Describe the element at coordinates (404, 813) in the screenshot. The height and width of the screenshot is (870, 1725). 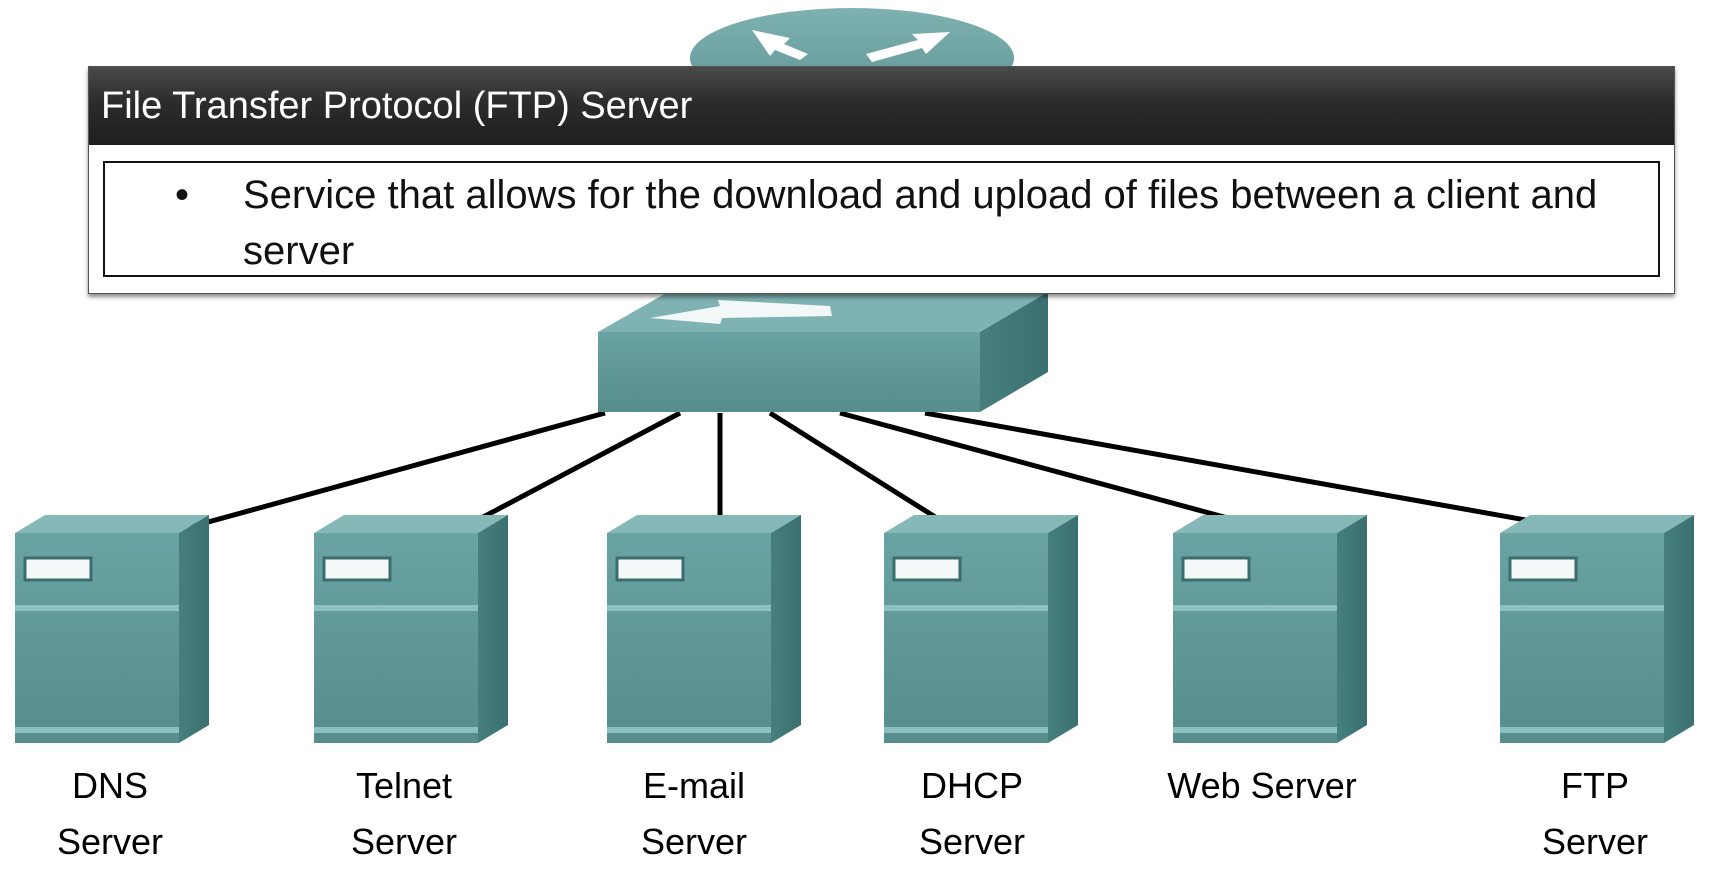
I see `server-label-telnet: Telnet Server` at that location.